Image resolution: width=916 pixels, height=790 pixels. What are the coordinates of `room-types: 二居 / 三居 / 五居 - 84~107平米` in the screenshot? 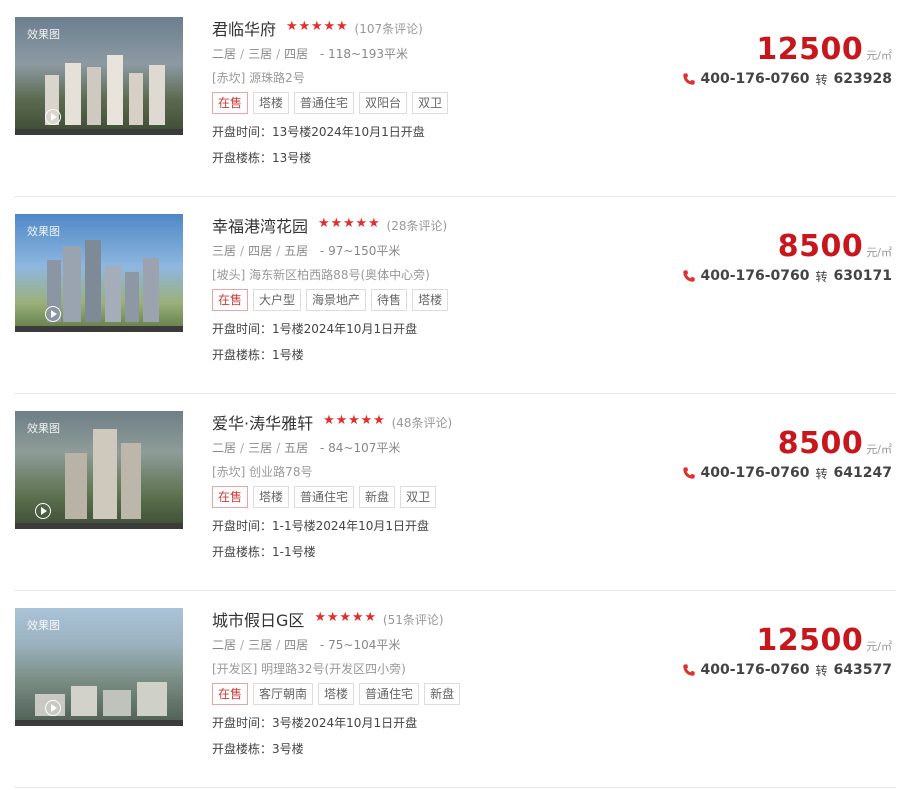 It's located at (306, 448).